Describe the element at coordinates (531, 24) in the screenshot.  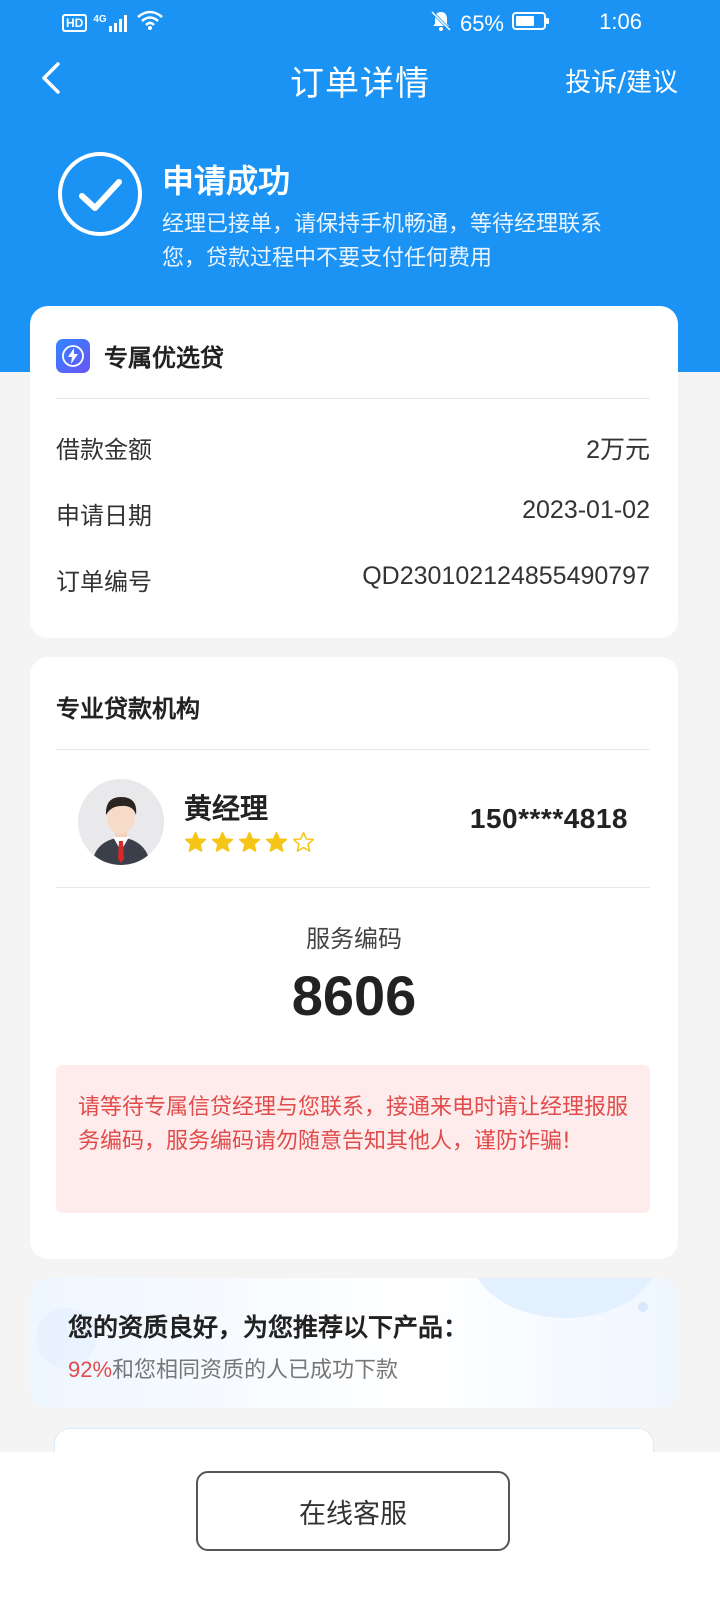
I see `battery-icon` at that location.